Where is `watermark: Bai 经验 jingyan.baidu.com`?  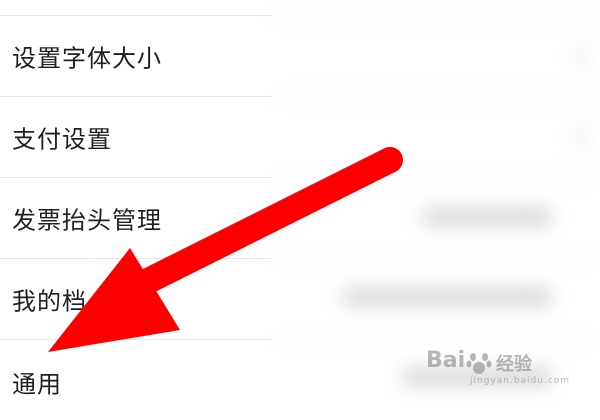
watermark: Bai 经验 jingyan.baidu.com is located at coordinates (501, 370).